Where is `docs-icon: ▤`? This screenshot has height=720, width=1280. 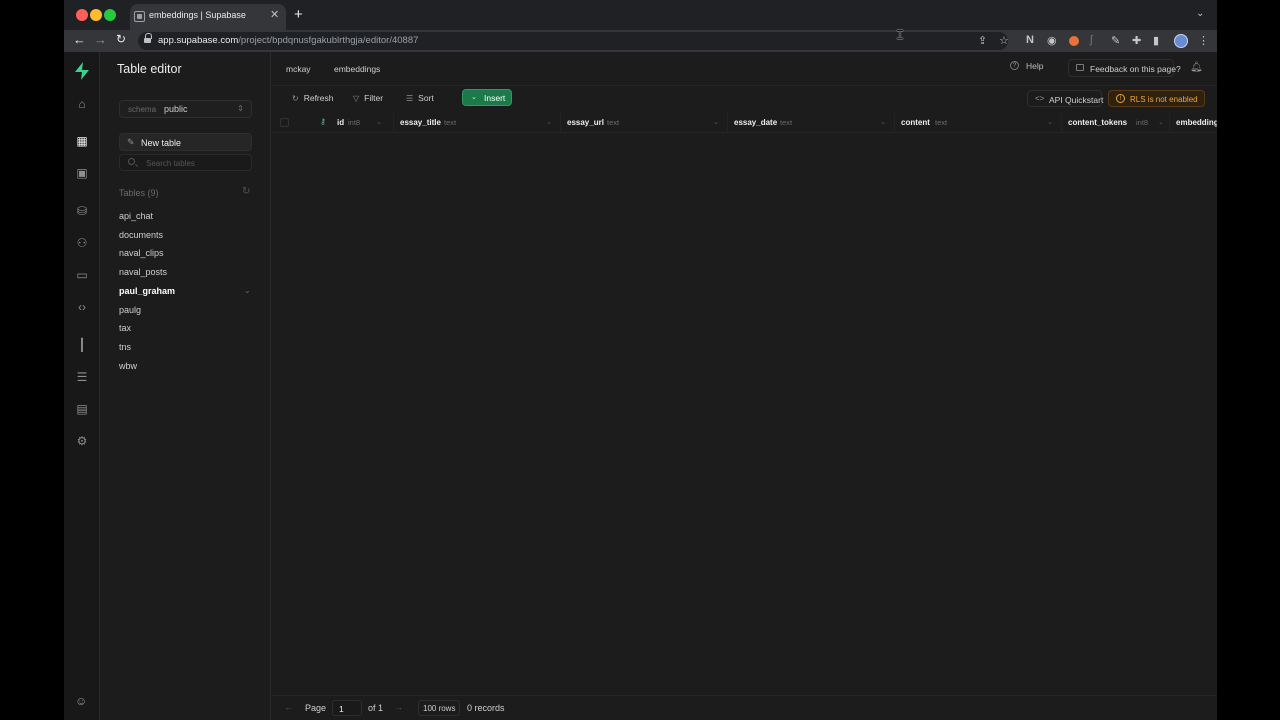 docs-icon: ▤ is located at coordinates (82, 409).